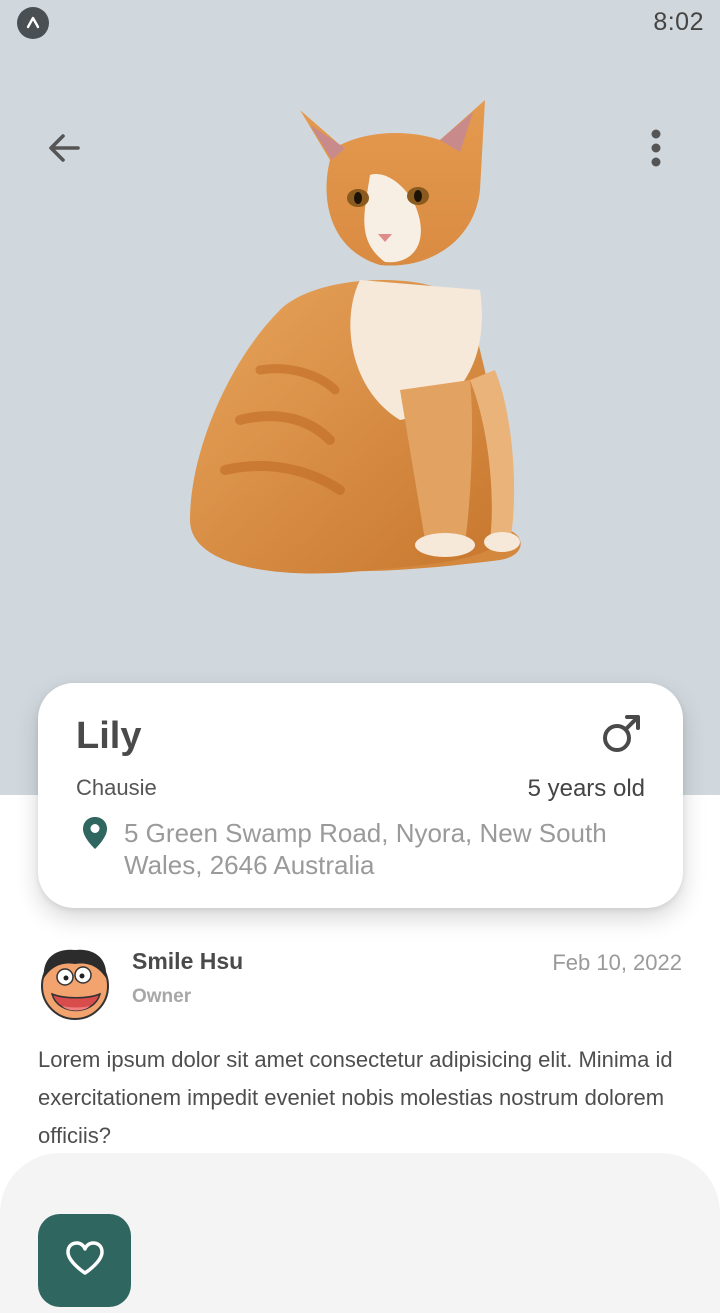 The height and width of the screenshot is (1313, 720). Describe the element at coordinates (116, 787) in the screenshot. I see `pet-breed: Chausie` at that location.